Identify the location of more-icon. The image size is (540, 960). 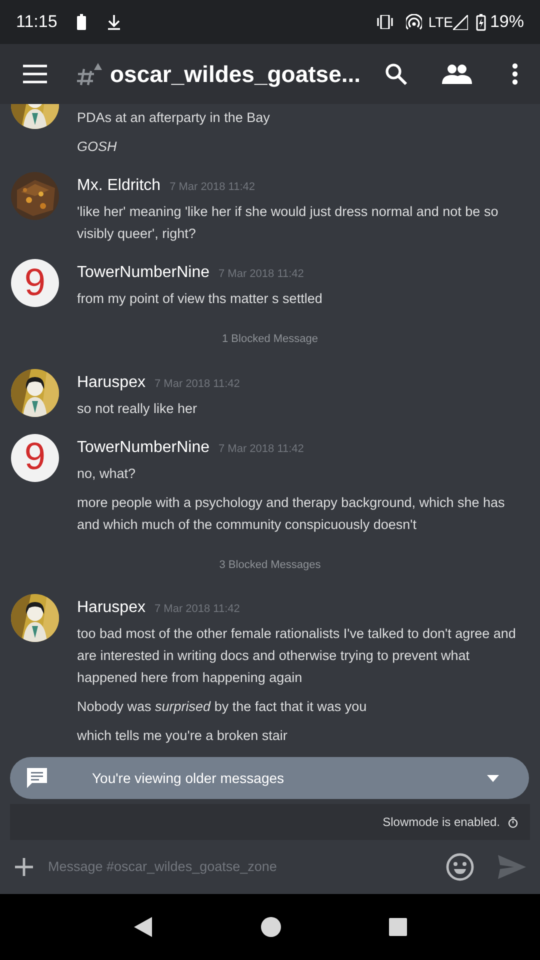
(515, 74).